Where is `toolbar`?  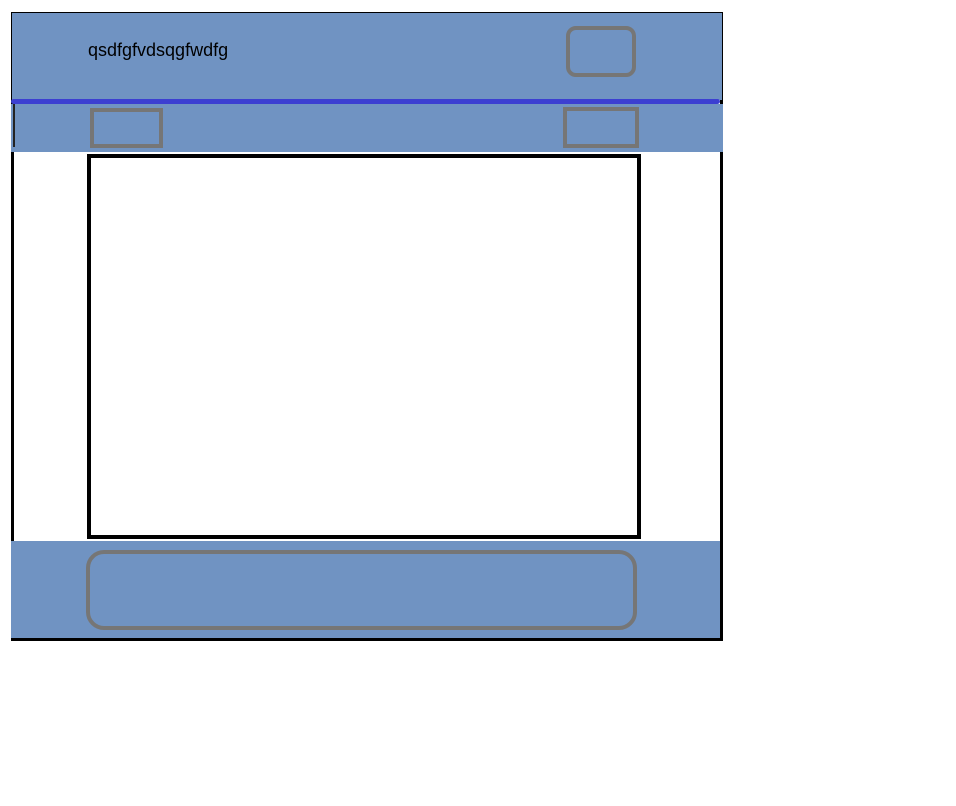
toolbar is located at coordinates (367, 128).